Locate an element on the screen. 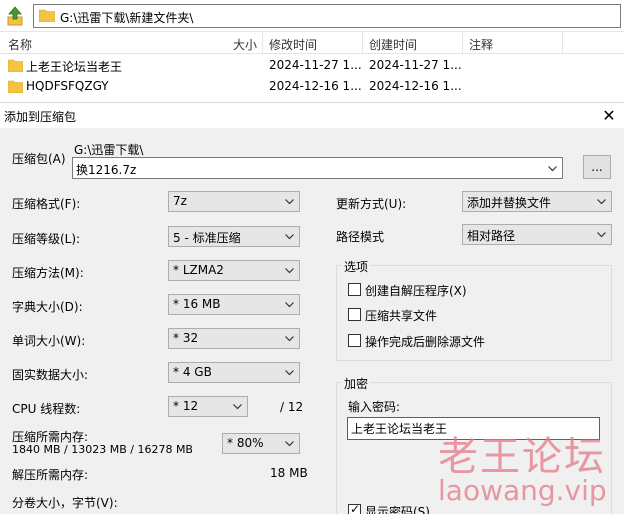 This screenshot has height=514, width=624. update-mode-select: 添加并替换文件 is located at coordinates (537, 201).